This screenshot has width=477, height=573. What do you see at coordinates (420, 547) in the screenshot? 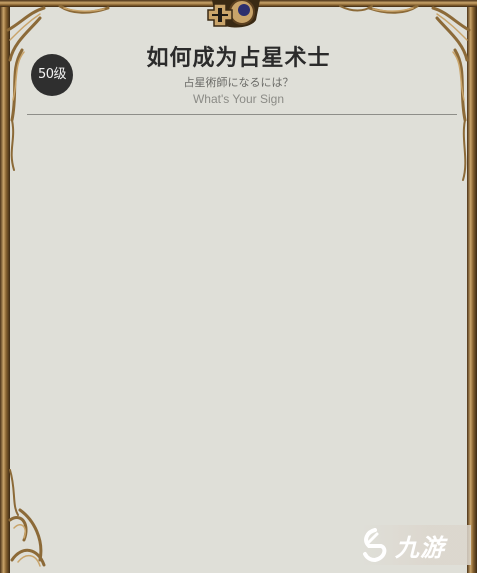
I see `watermark-text: 九游` at bounding box center [420, 547].